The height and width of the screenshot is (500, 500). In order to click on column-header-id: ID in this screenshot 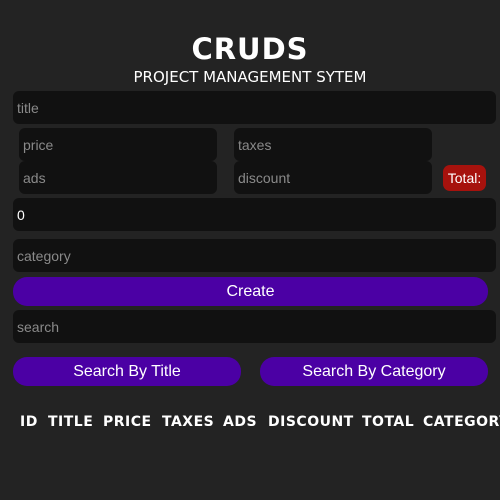, I will do `click(29, 422)`.